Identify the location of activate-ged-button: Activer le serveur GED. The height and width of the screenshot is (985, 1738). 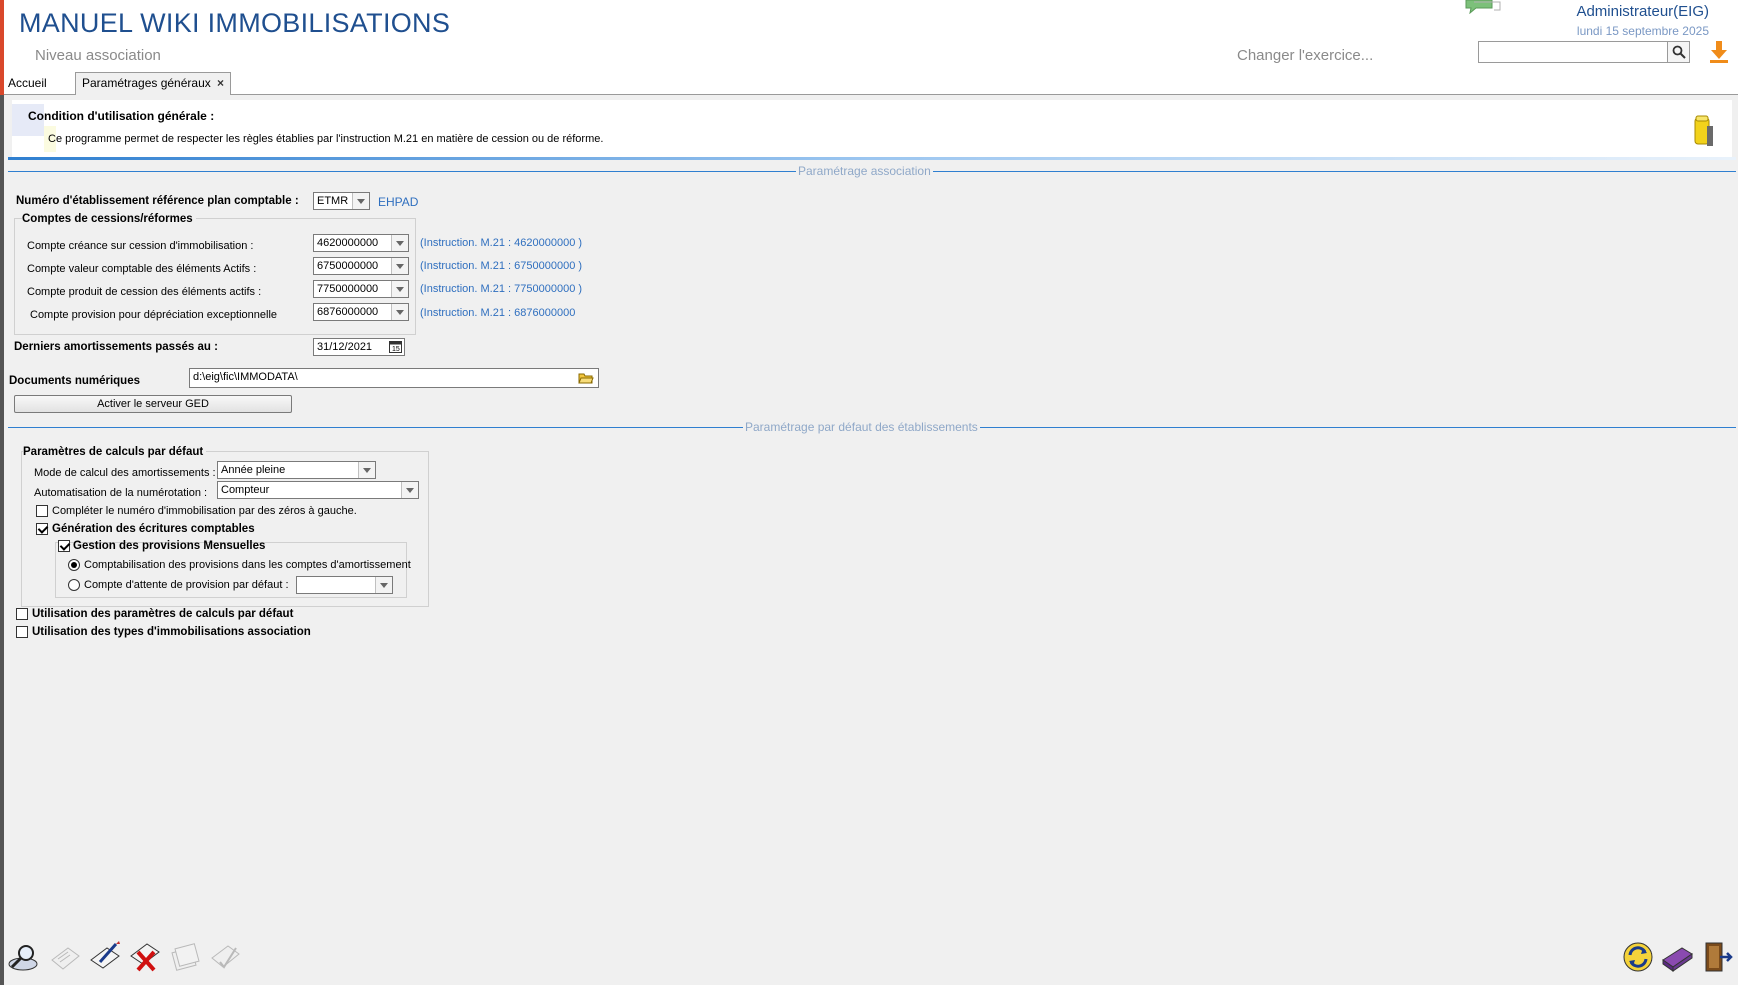
(153, 404).